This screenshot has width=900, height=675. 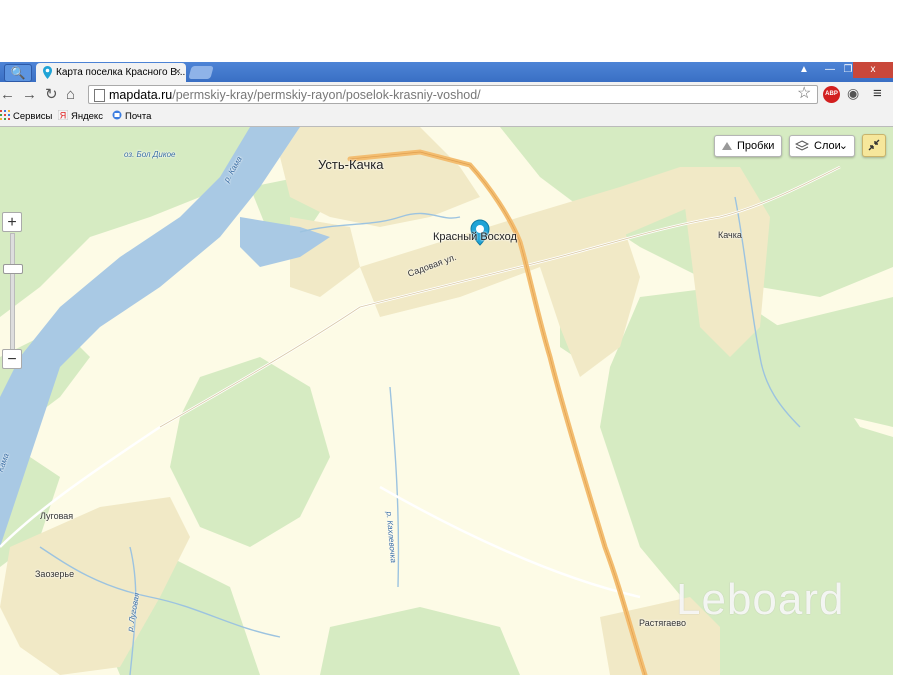 I want to click on svg-text: Я, so click(x=63, y=116).